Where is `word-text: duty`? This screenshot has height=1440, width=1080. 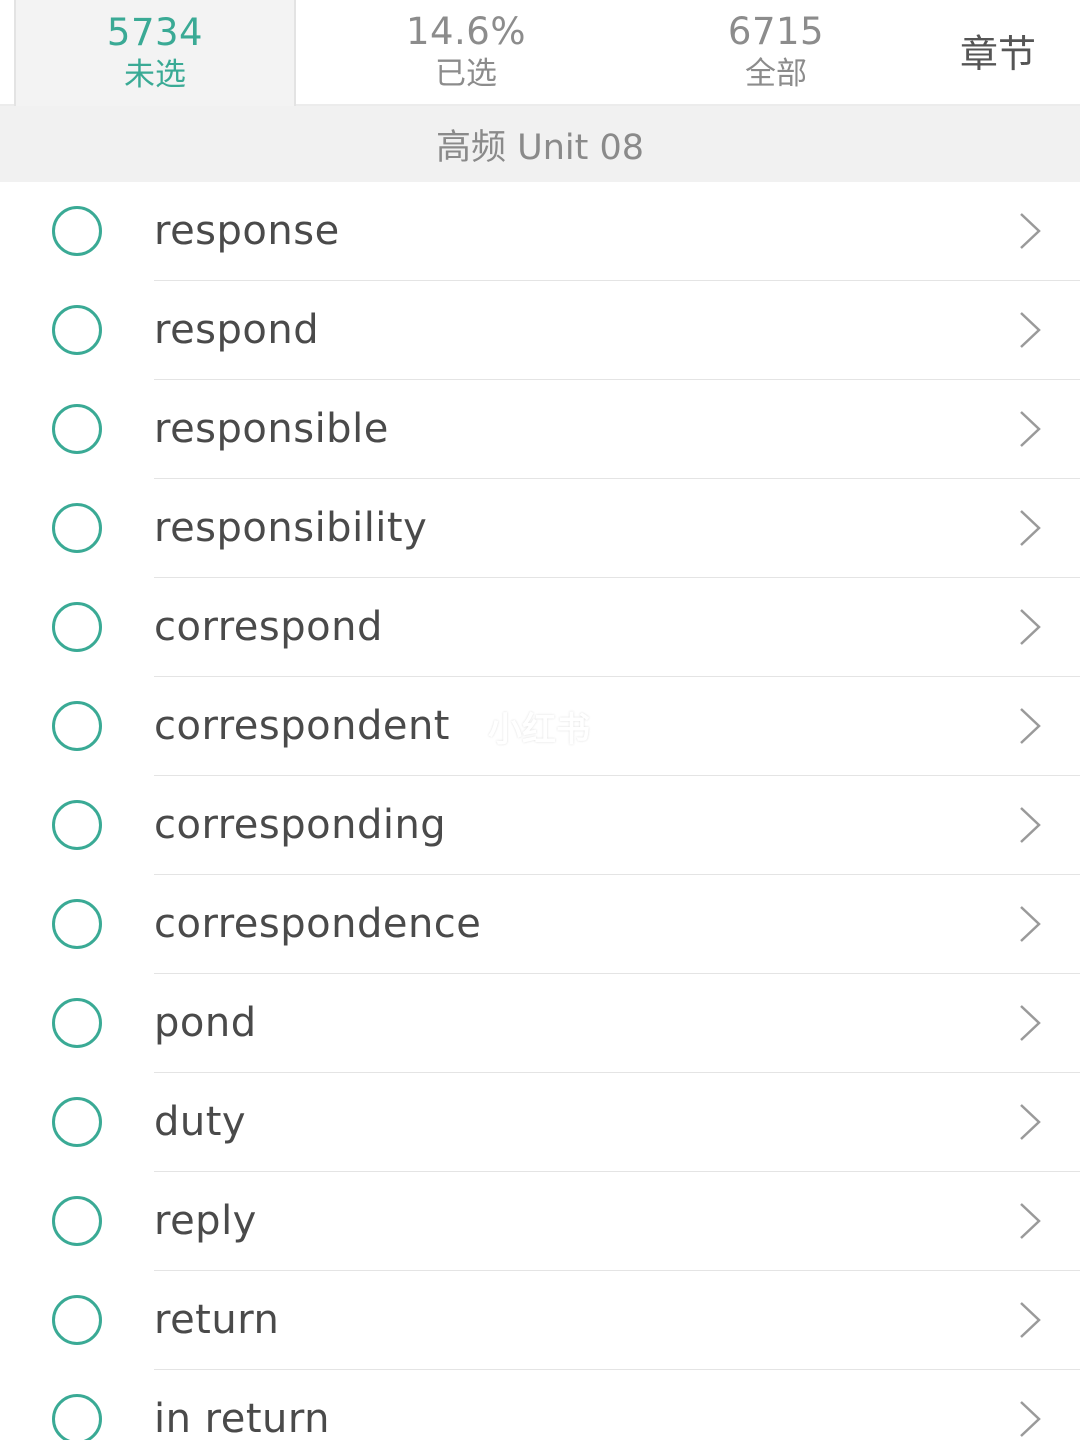
word-text: duty is located at coordinates (200, 1122).